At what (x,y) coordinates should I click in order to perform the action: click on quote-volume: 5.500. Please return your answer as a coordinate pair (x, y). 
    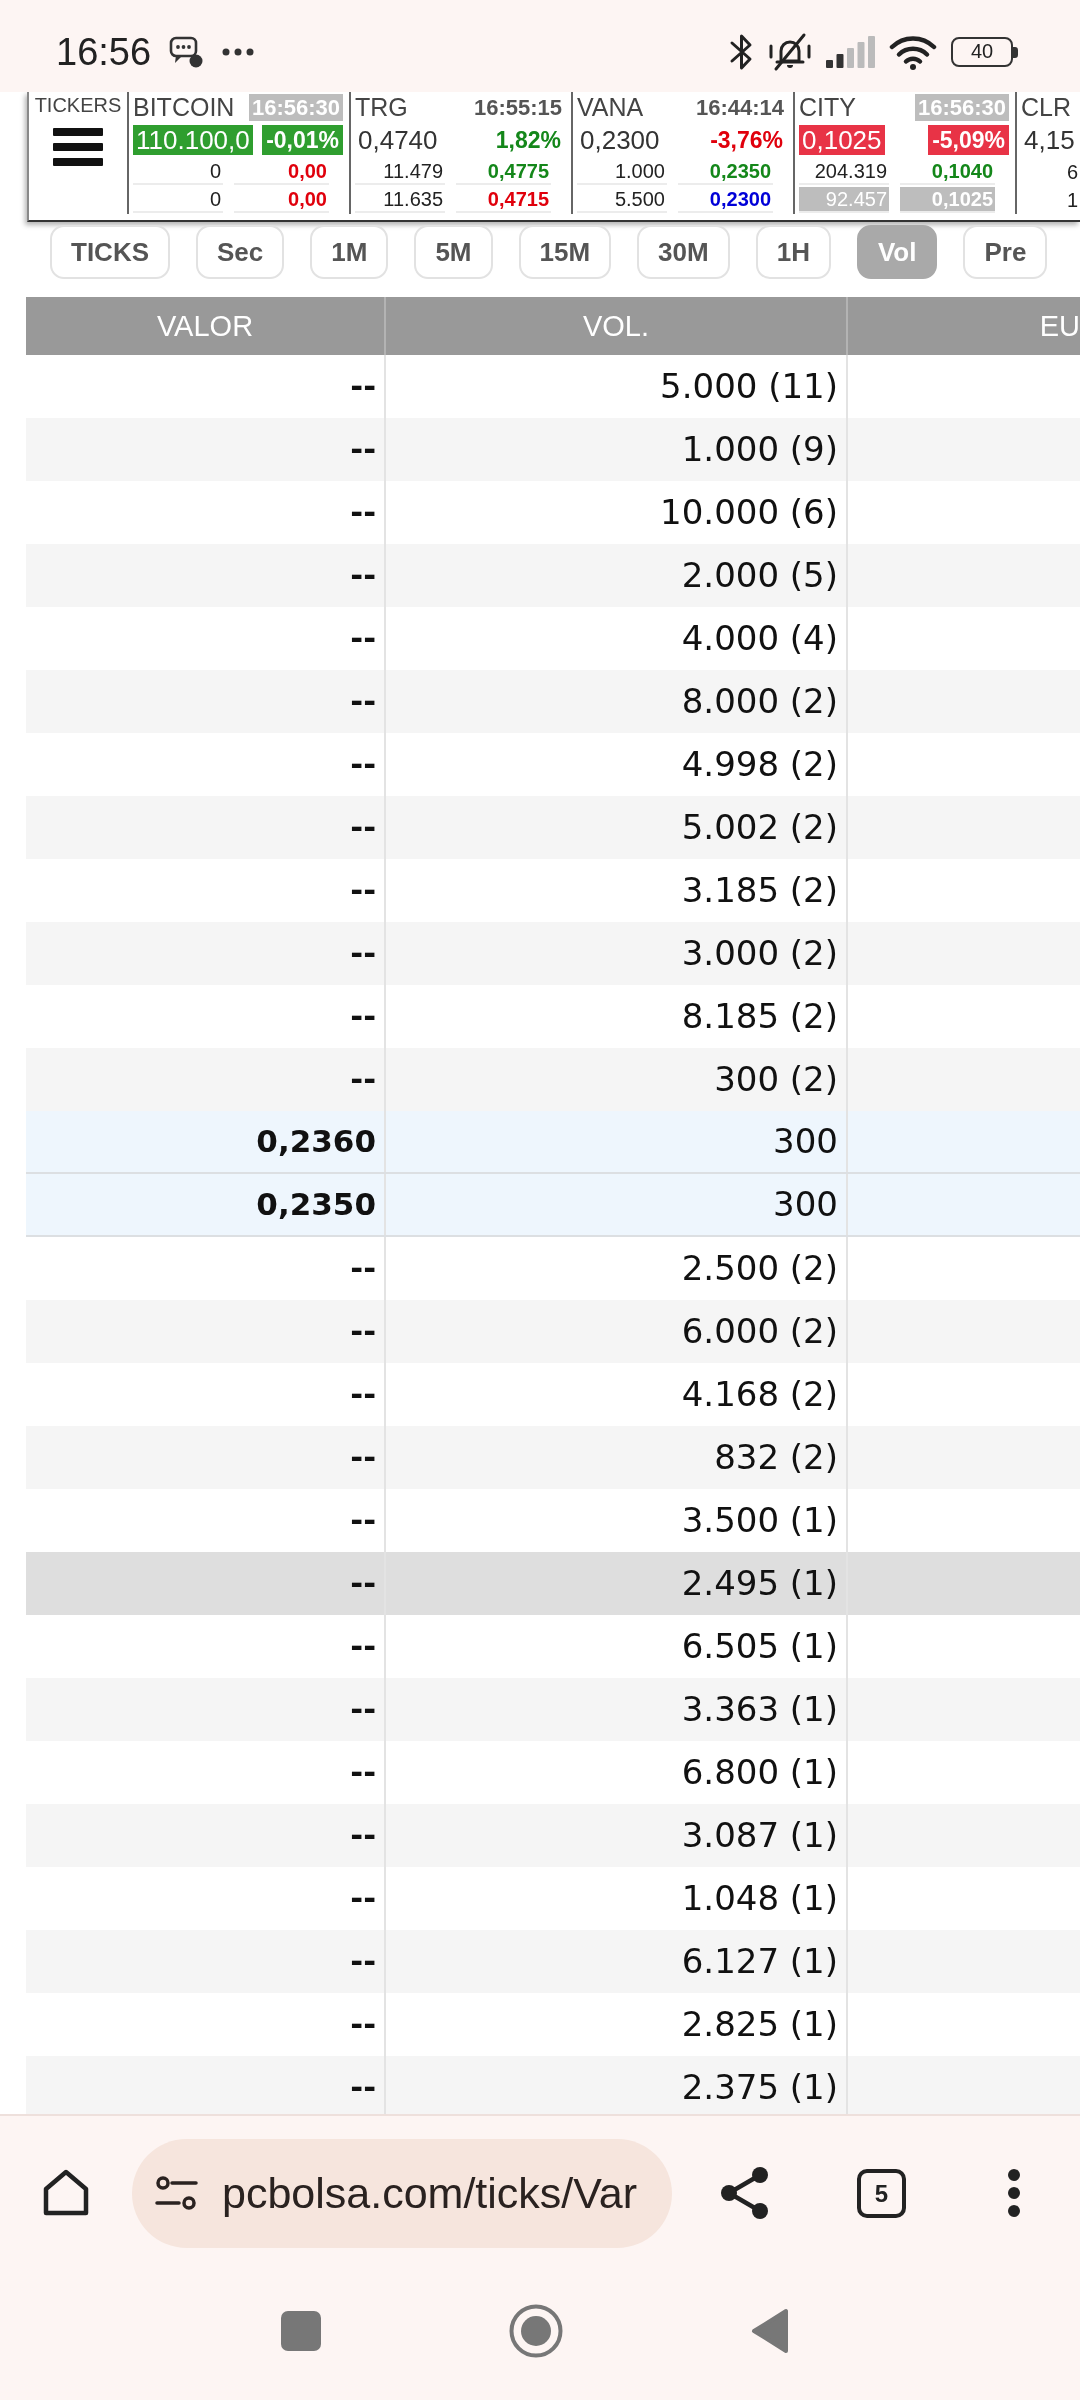
    Looking at the image, I should click on (622, 200).